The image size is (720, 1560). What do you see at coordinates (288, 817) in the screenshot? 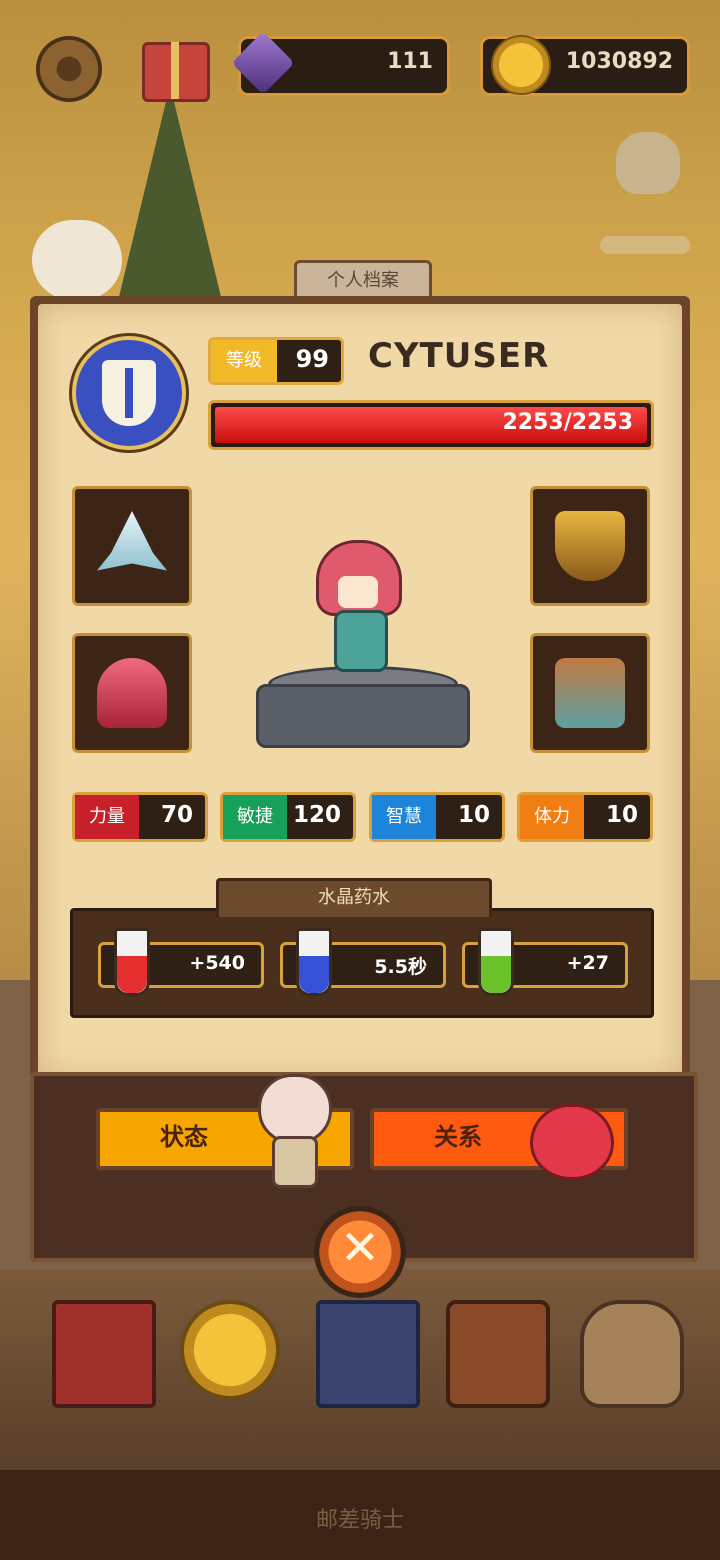
I see `stat-agility: 敏捷 120` at bounding box center [288, 817].